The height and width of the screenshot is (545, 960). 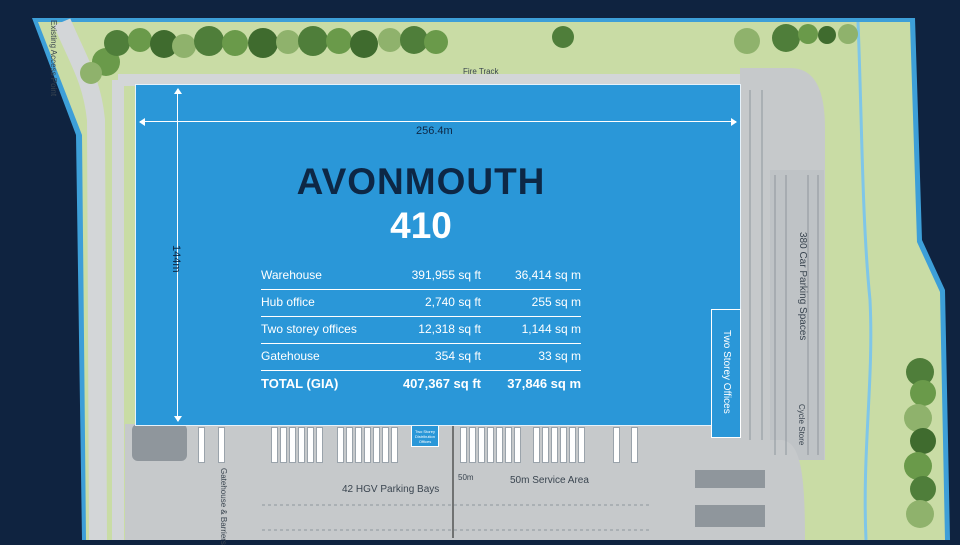 What do you see at coordinates (391, 489) in the screenshot?
I see `hgv-bays-label: 42 HGV Parking Bays` at bounding box center [391, 489].